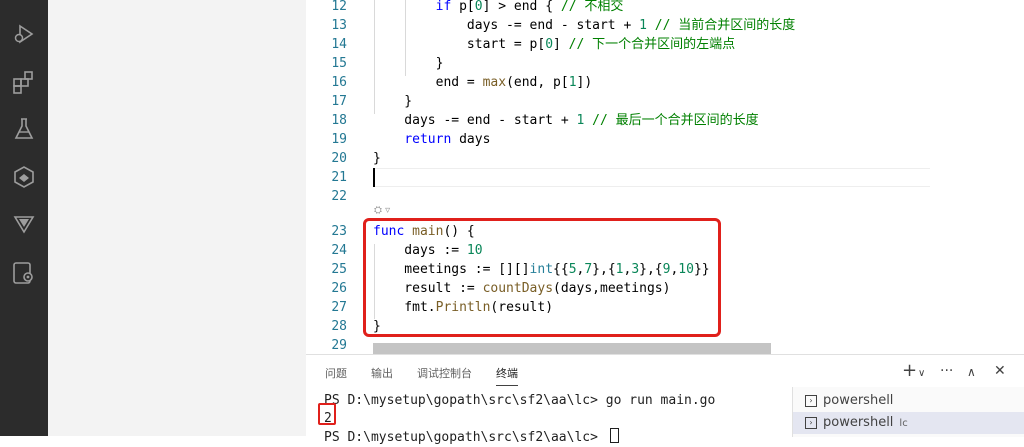 This screenshot has height=447, width=1024. I want to click on line-number: 22, so click(339, 196).